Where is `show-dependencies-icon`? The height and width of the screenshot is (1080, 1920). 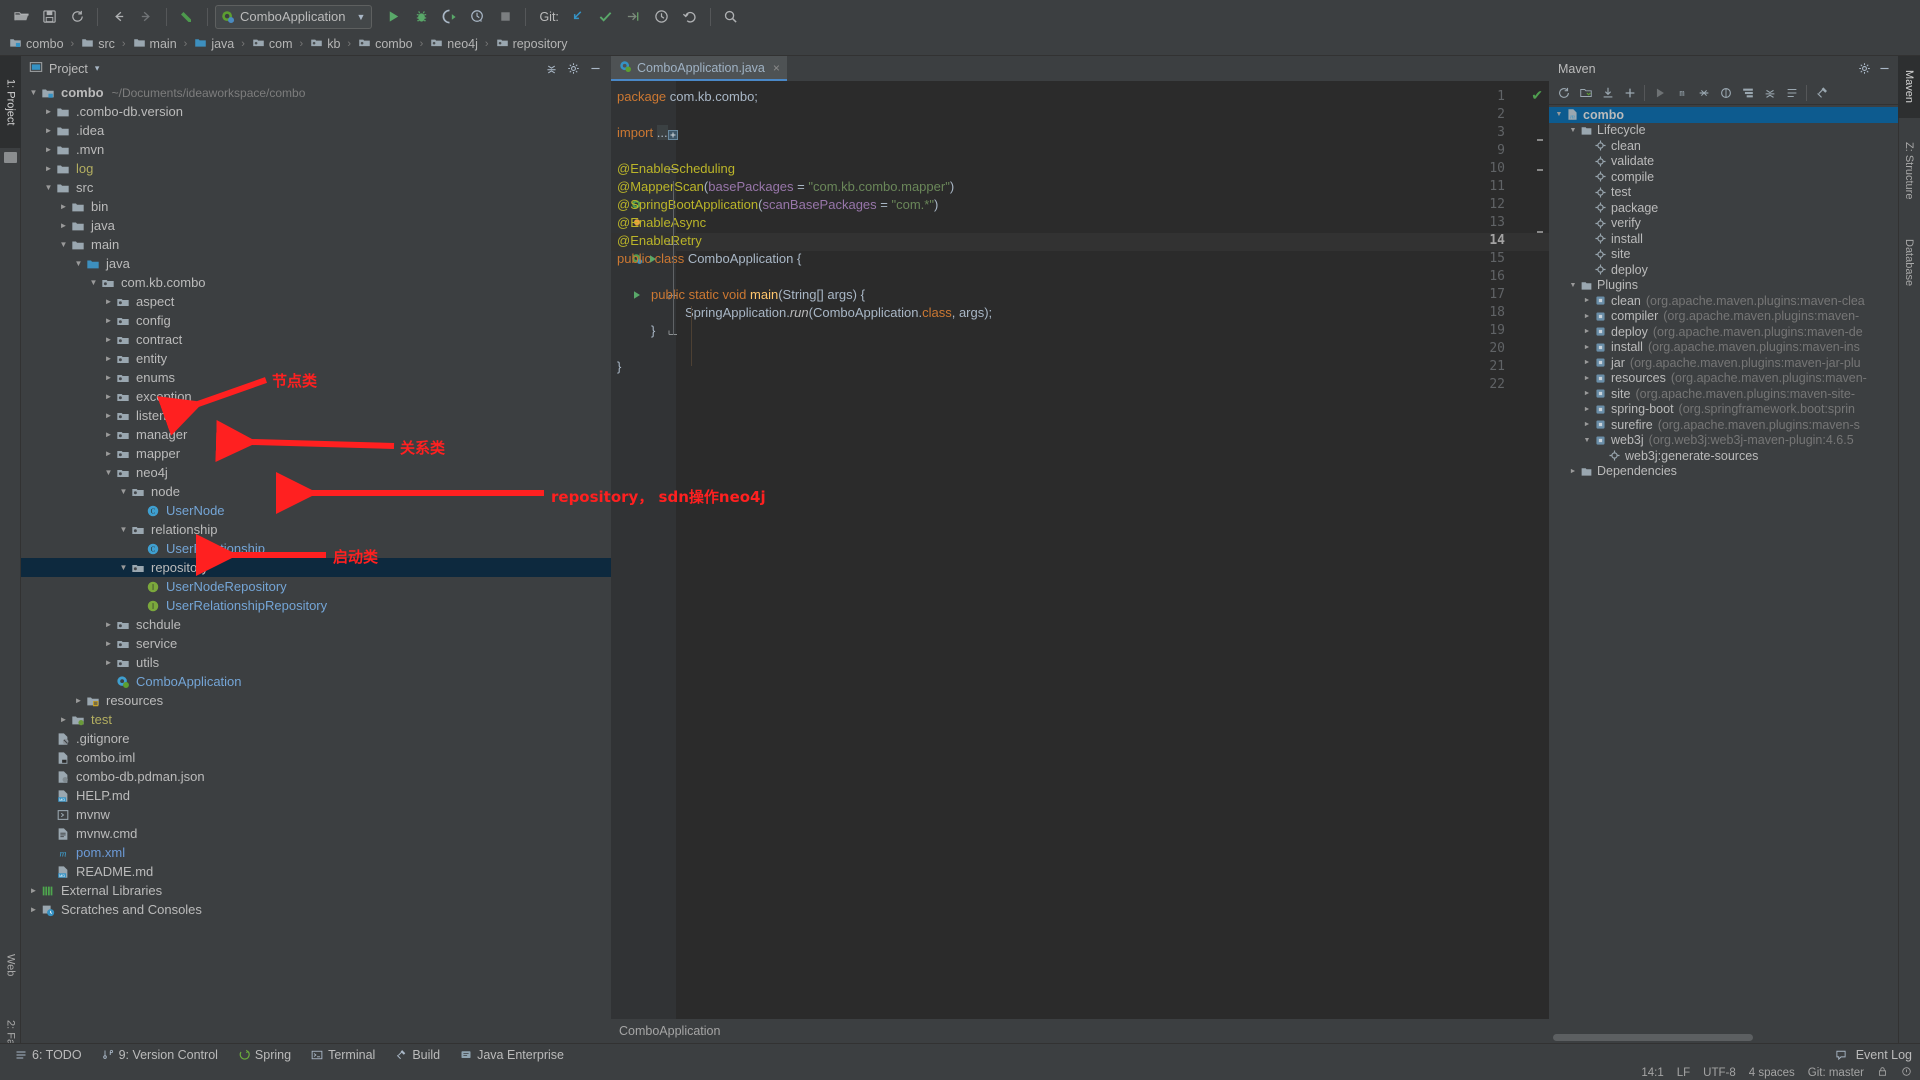
show-dependencies-icon is located at coordinates (1747, 92).